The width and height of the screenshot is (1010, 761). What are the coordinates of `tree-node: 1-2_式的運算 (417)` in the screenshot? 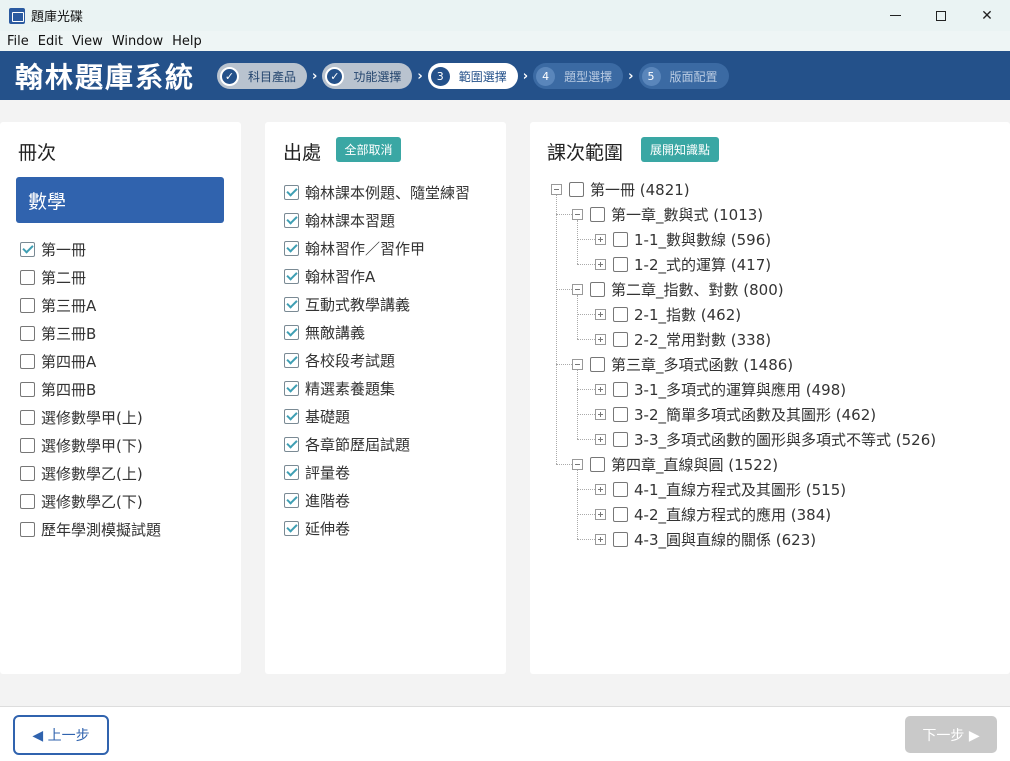 It's located at (683, 264).